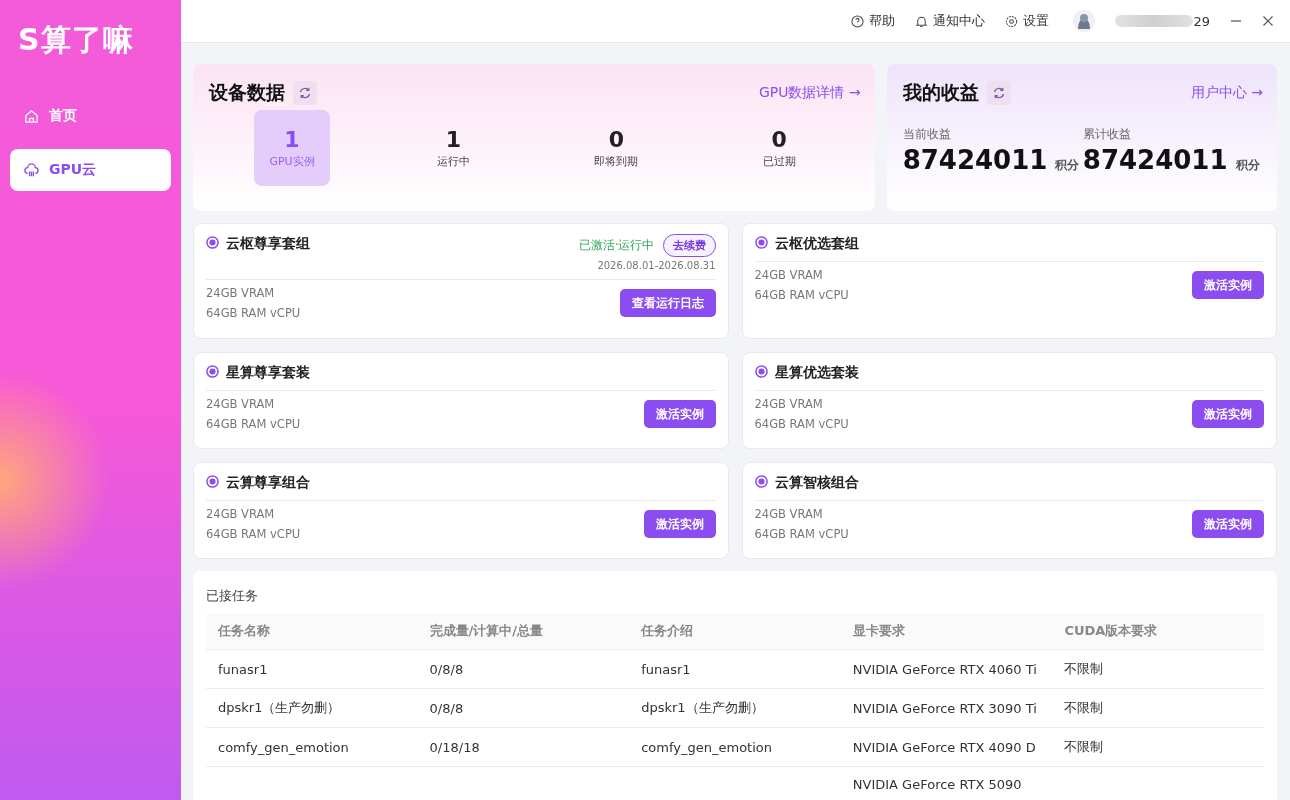 The height and width of the screenshot is (800, 1290). I want to click on column-header: 完成量/计算中/总量, so click(523, 631).